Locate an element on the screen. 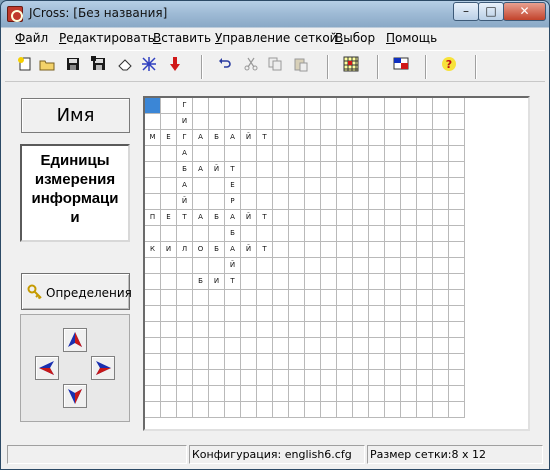  down-arrow-icon is located at coordinates (175, 66).